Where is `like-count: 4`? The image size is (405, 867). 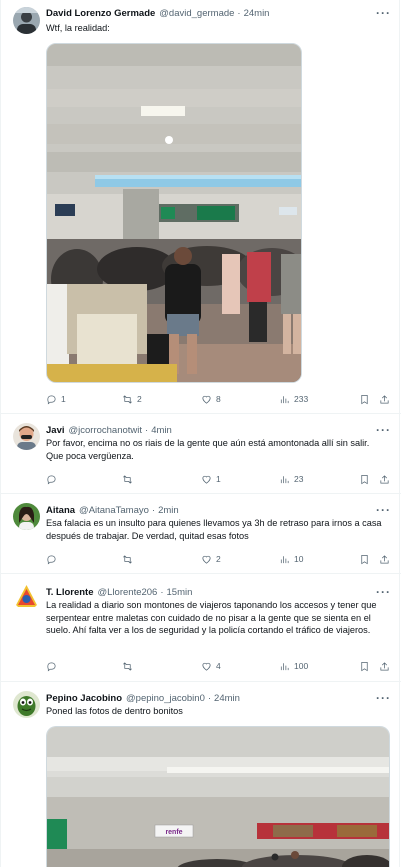
like-count: 4 is located at coordinates (218, 666).